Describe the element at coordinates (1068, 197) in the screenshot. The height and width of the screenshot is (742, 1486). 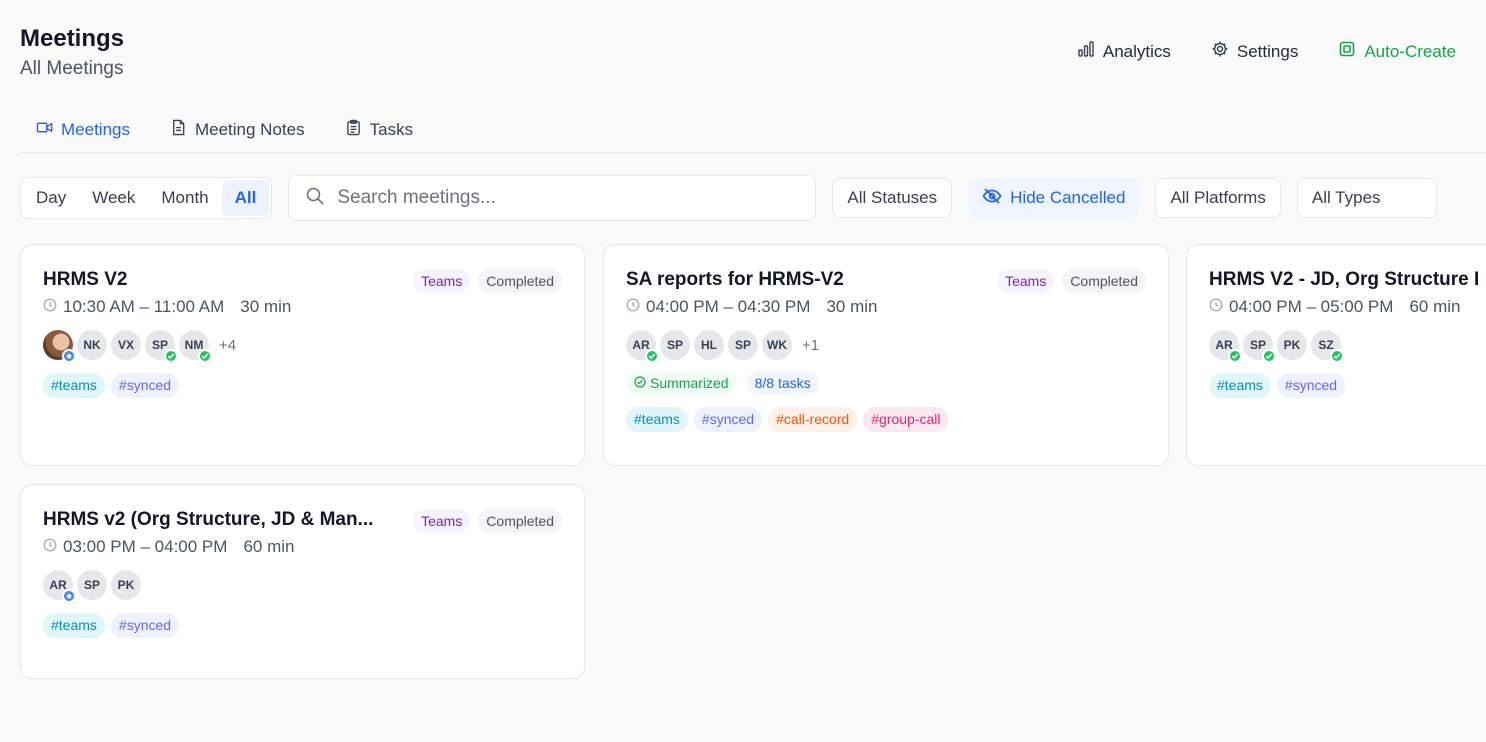
I see `hide-cancelled-label: Hide Cancelled` at that location.